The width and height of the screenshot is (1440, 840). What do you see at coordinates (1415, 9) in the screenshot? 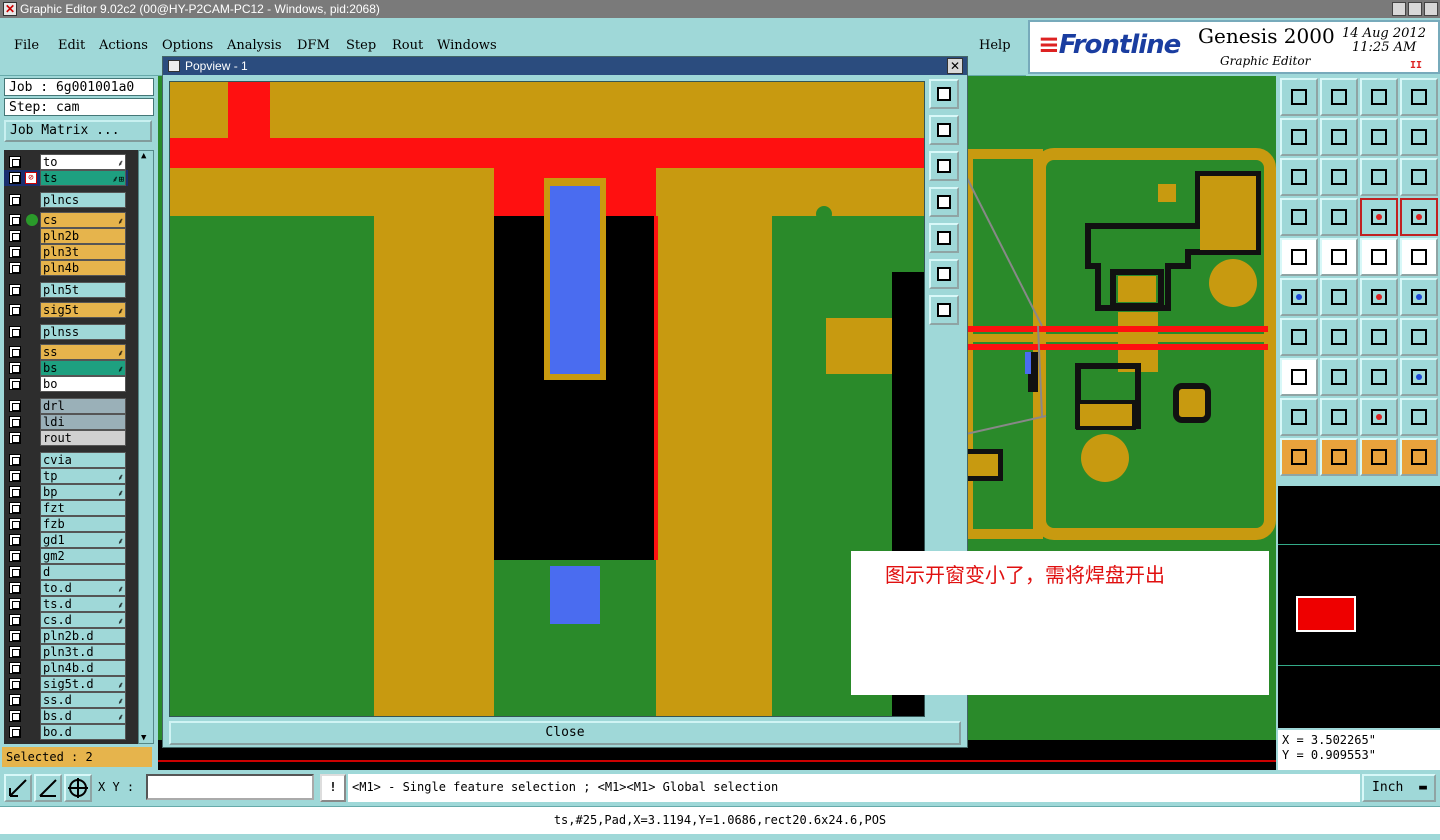
I see `maximize-icon` at bounding box center [1415, 9].